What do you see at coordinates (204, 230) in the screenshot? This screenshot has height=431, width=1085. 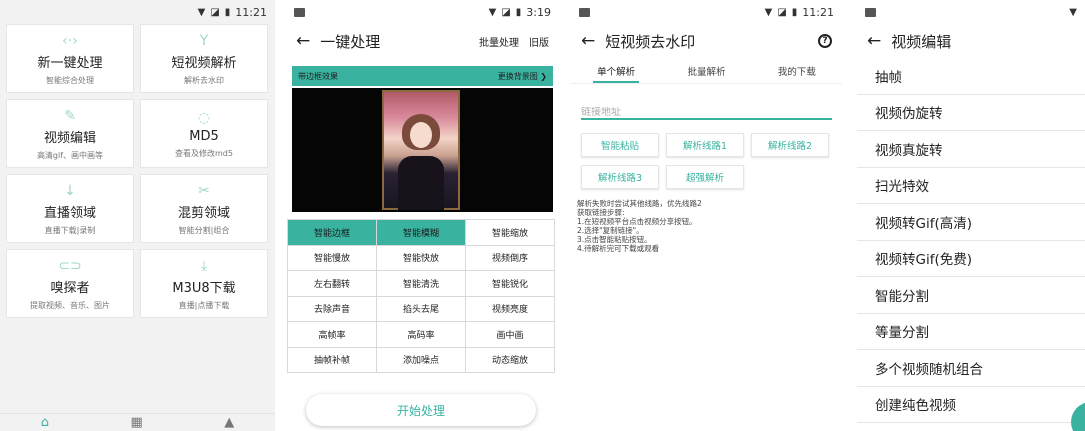 I see `feature-subtitle: 智能分割|组合` at bounding box center [204, 230].